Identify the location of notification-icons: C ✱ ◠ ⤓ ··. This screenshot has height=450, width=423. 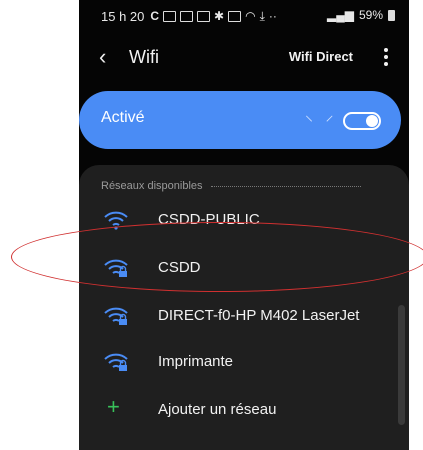
(213, 16).